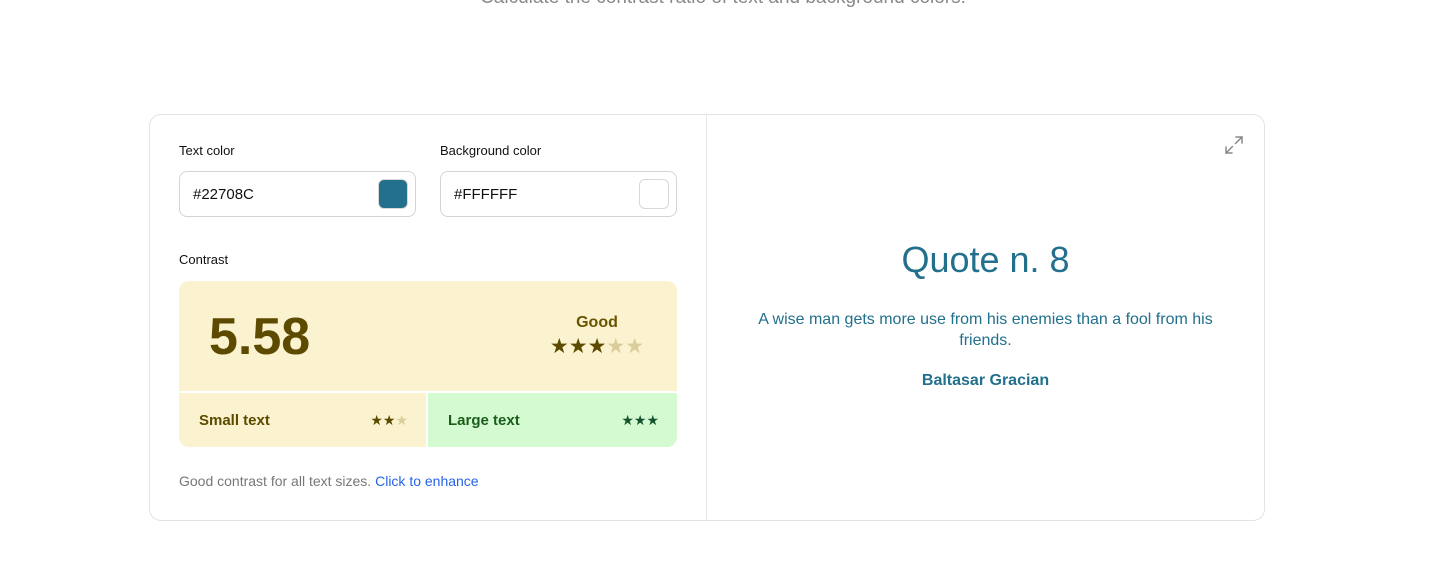 Image resolution: width=1446 pixels, height=572 pixels. Describe the element at coordinates (223, 194) in the screenshot. I see `text-color-value: #22708C` at that location.